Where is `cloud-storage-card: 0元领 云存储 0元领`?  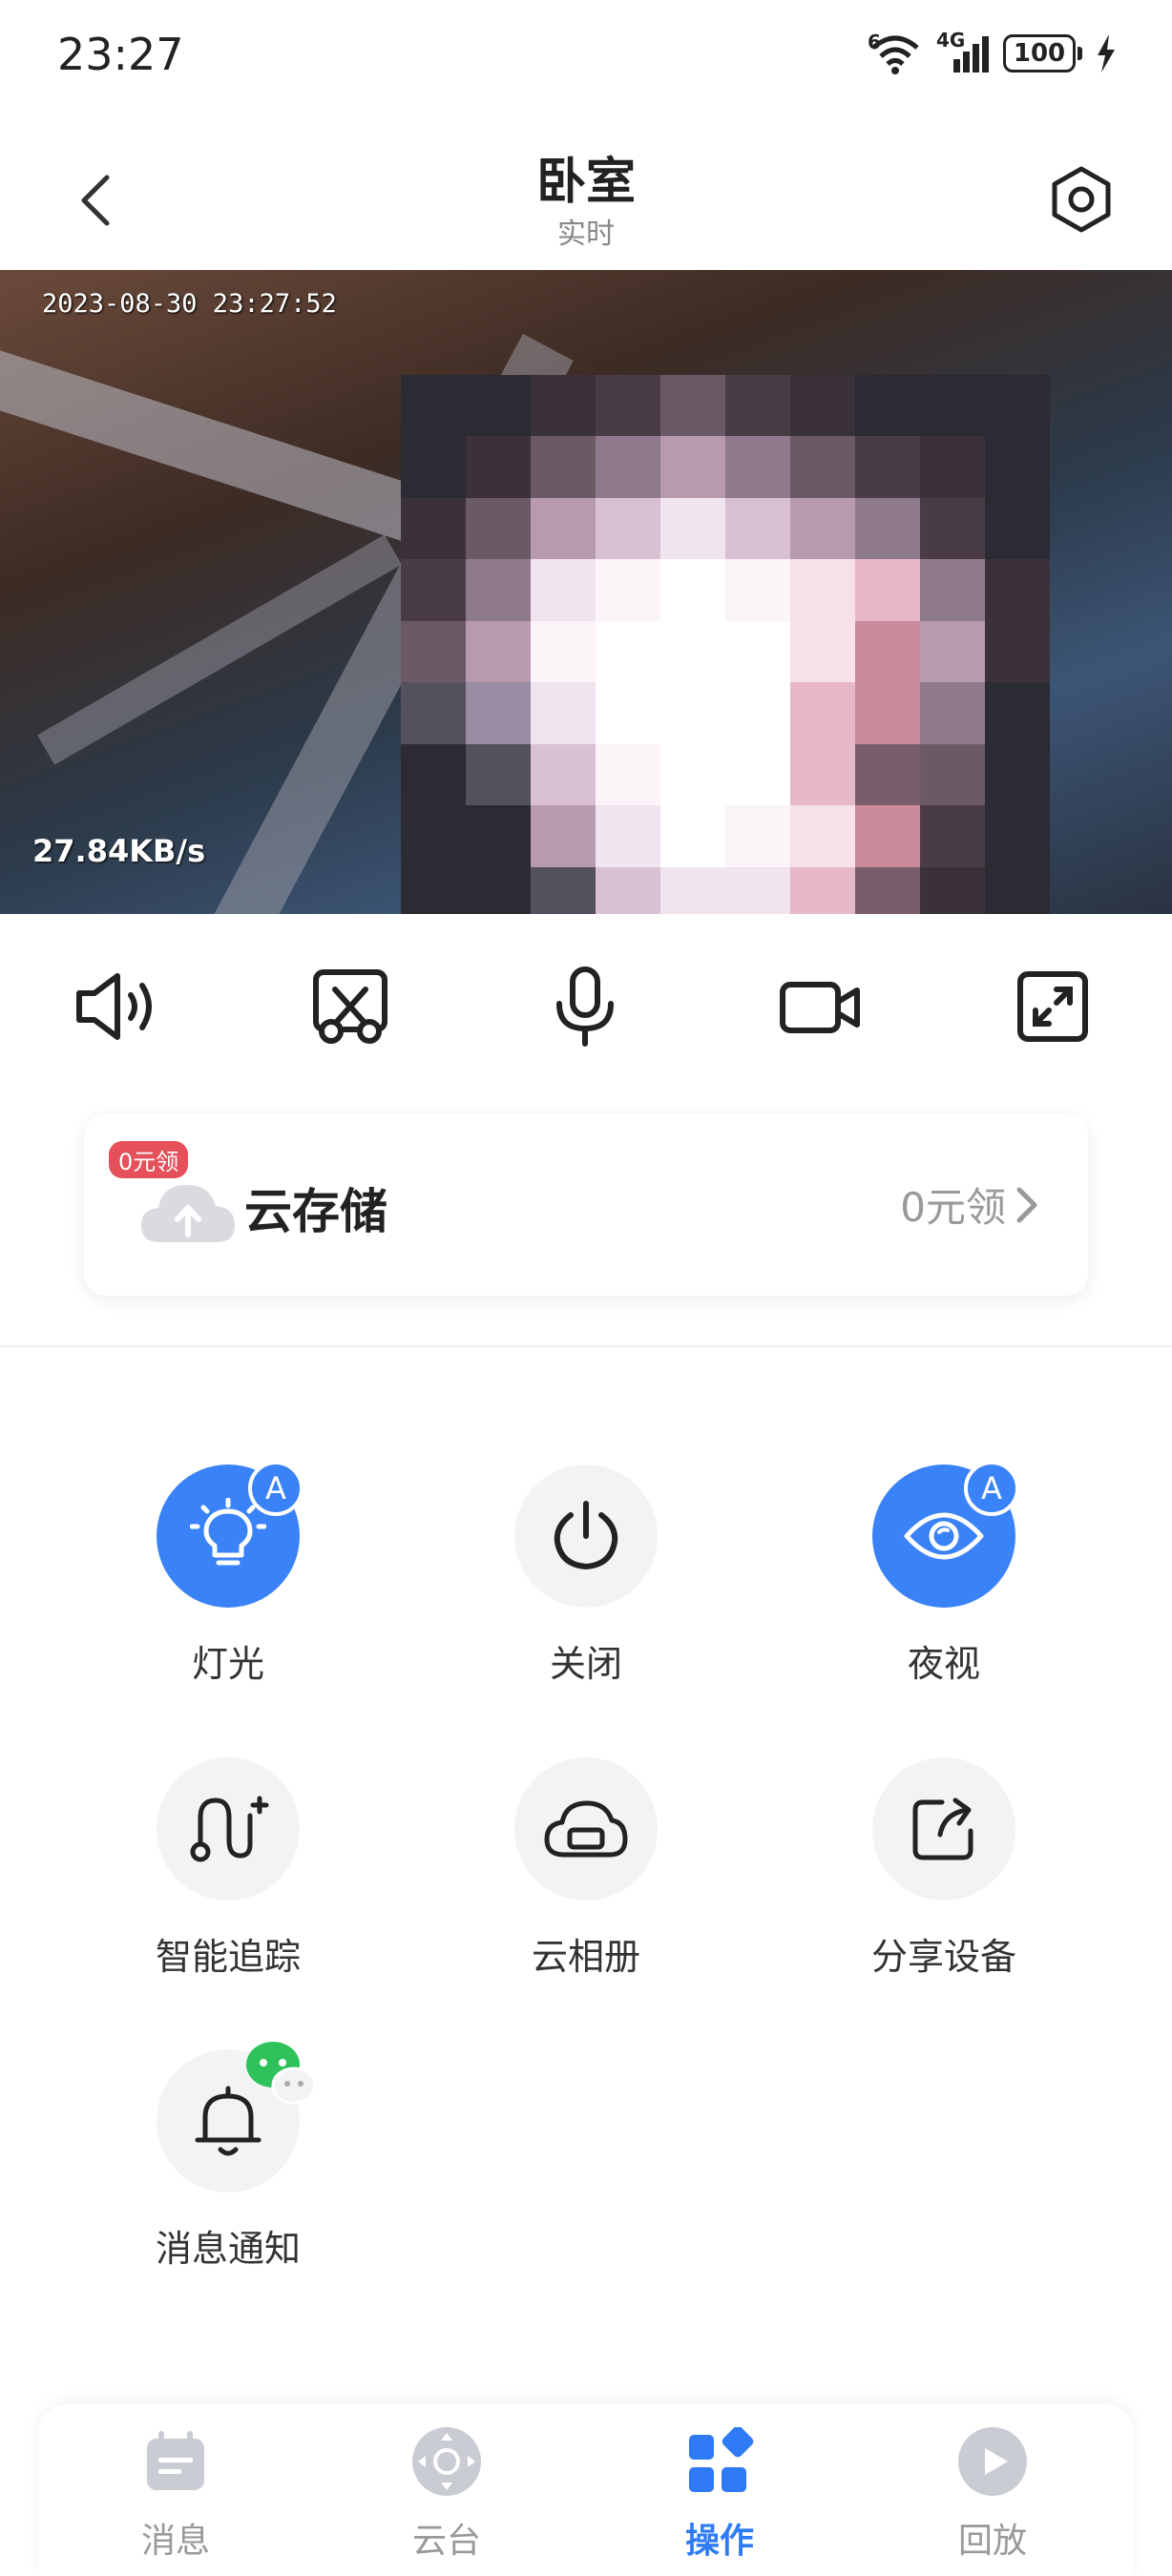
cloud-storage-card: 0元领 云存储 0元领 is located at coordinates (586, 1205).